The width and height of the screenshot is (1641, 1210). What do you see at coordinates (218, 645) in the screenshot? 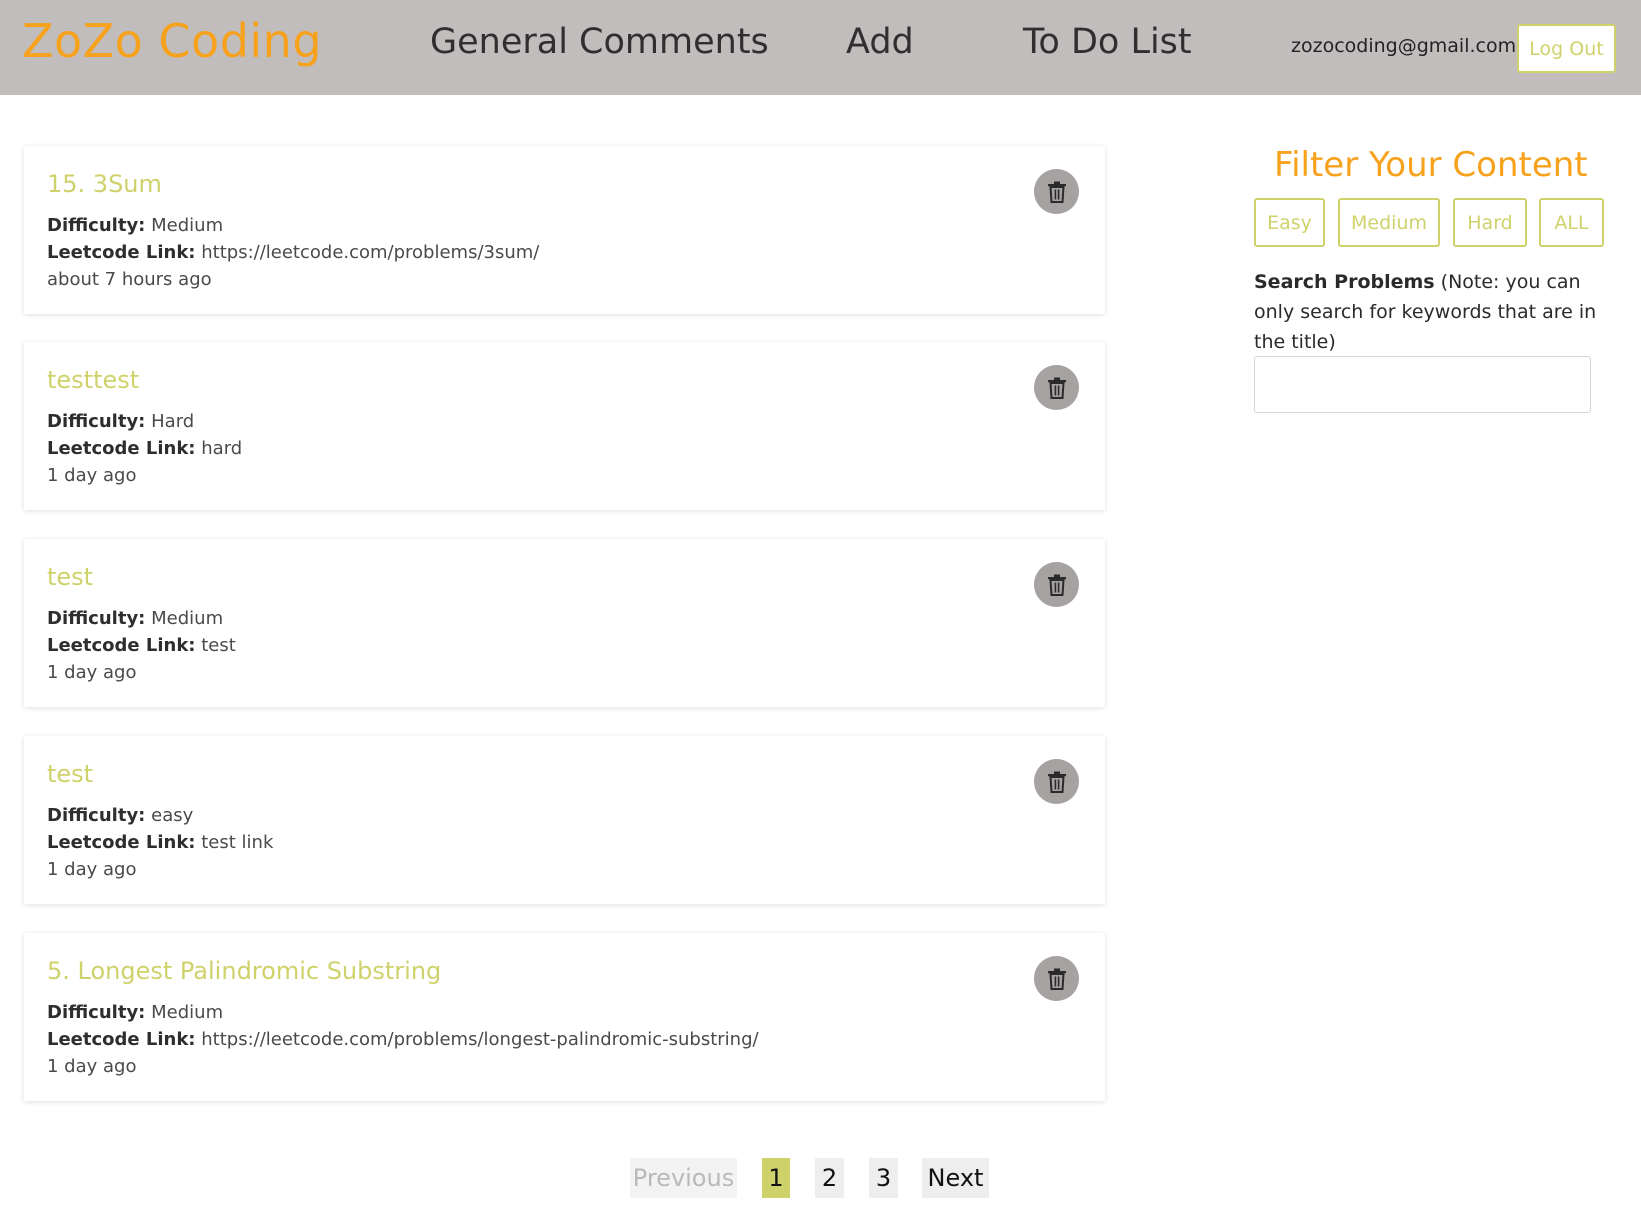
I see `leetcode-link-value: test` at bounding box center [218, 645].